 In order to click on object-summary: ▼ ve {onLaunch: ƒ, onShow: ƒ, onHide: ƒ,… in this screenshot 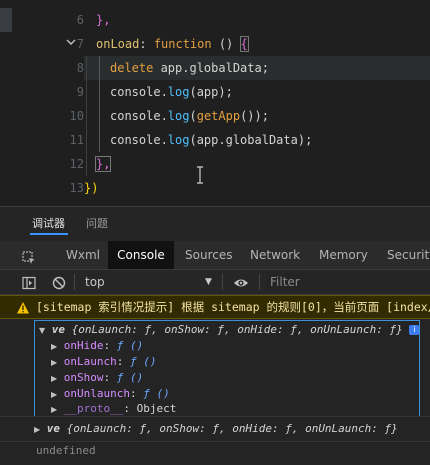, I will do `click(229, 330)`.